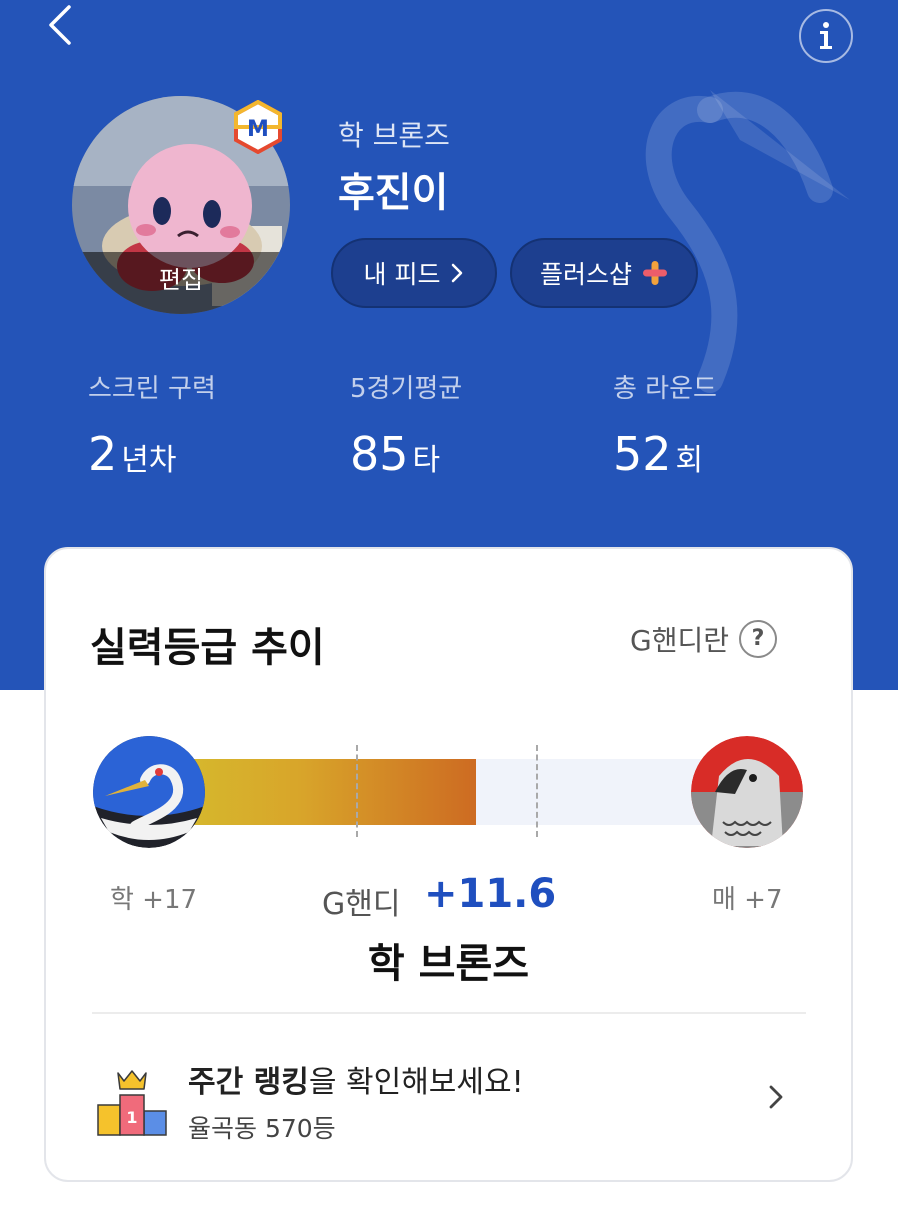 This screenshot has height=1222, width=898. Describe the element at coordinates (207, 648) in the screenshot. I see `card-title: 실력등급 추이` at that location.